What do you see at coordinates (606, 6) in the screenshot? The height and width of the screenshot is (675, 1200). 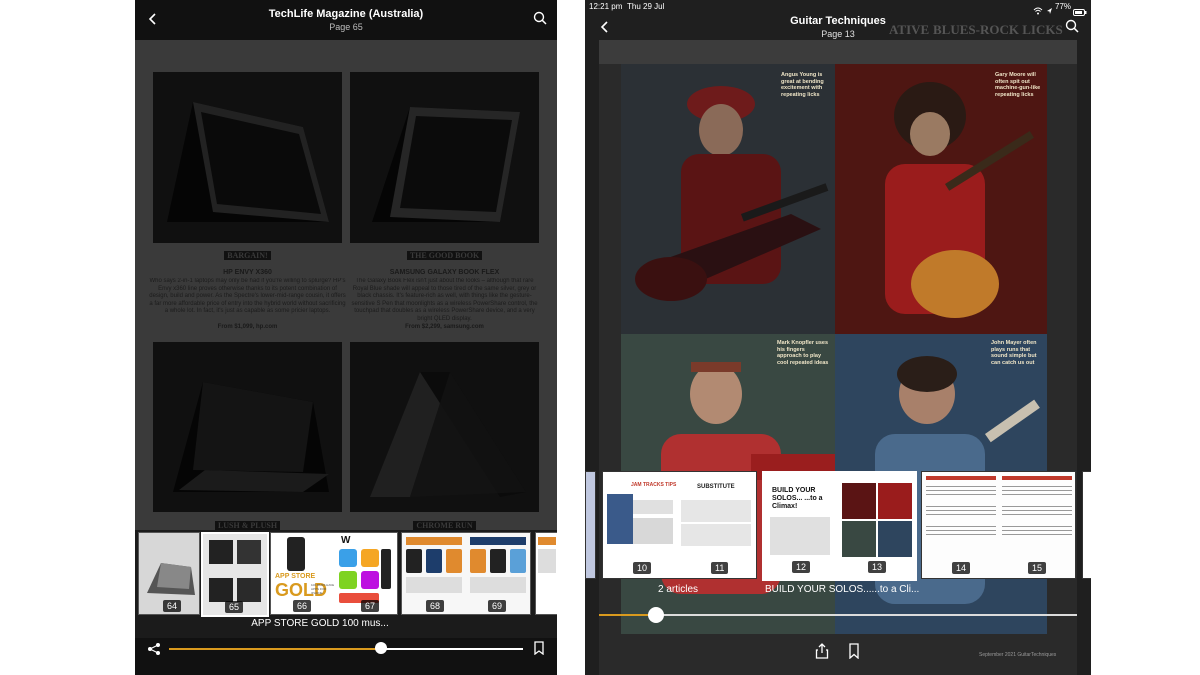 I see `status-time: 12:21 pm` at bounding box center [606, 6].